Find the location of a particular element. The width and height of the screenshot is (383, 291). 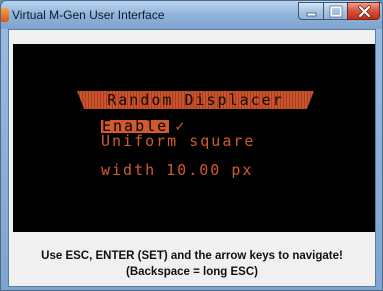

minimize-button is located at coordinates (311, 11).